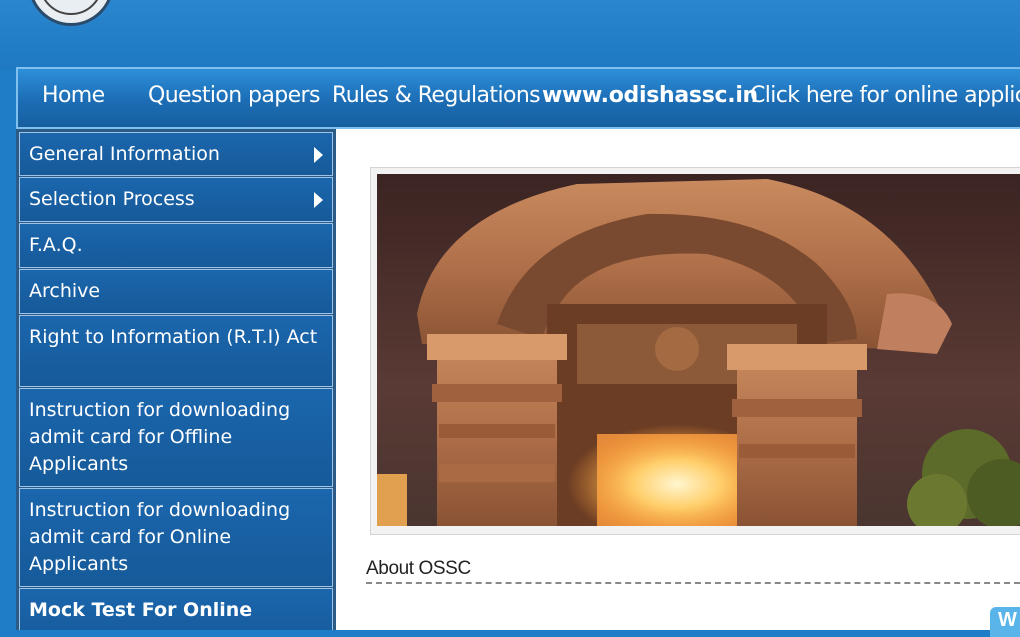  Describe the element at coordinates (176, 351) in the screenshot. I see `sidebar-item-rti-act: Right to Information (R.T.I) Act` at that location.